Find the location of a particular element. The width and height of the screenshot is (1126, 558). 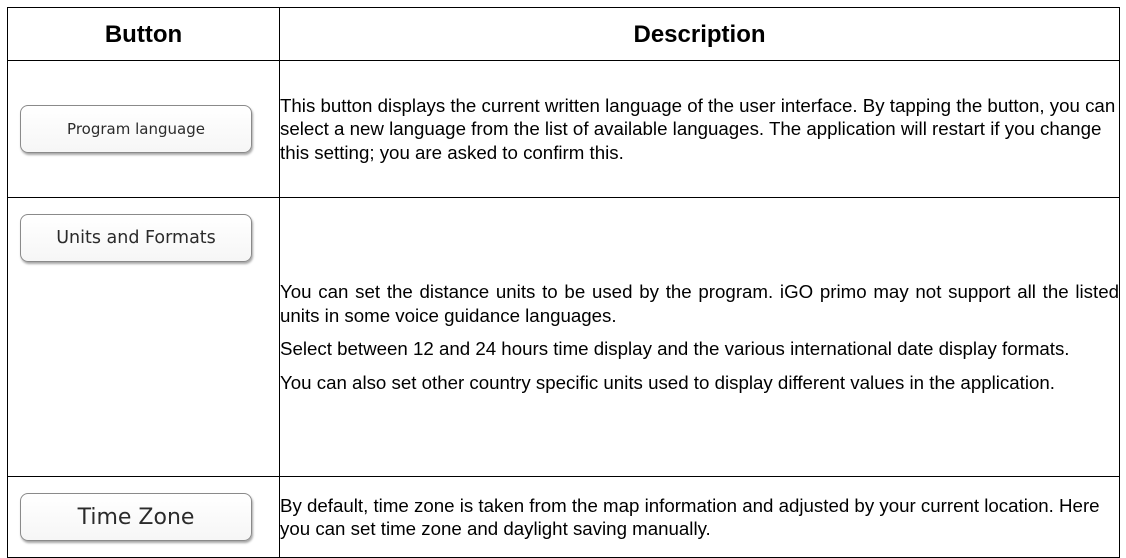

button-cell: Program language is located at coordinates (143, 129).